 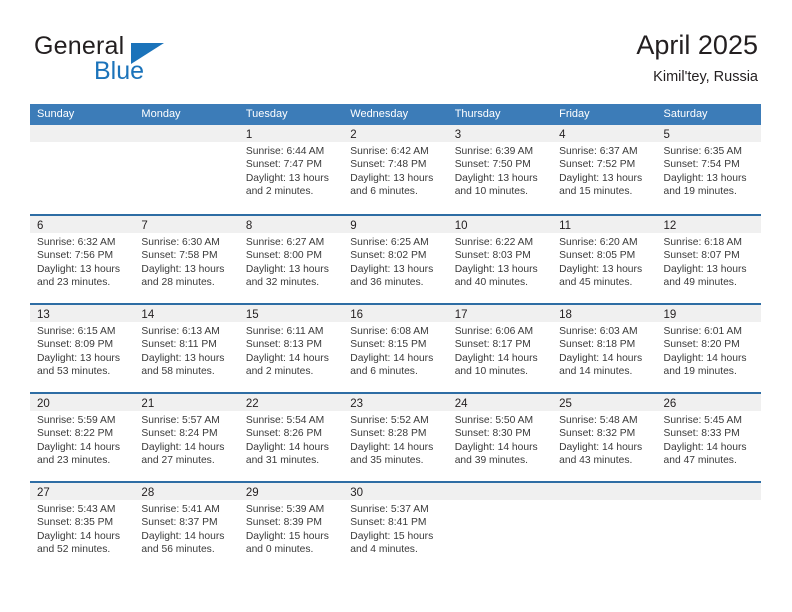 I want to click on sunset-text: Sunset: 8:07 PM, so click(x=701, y=256).